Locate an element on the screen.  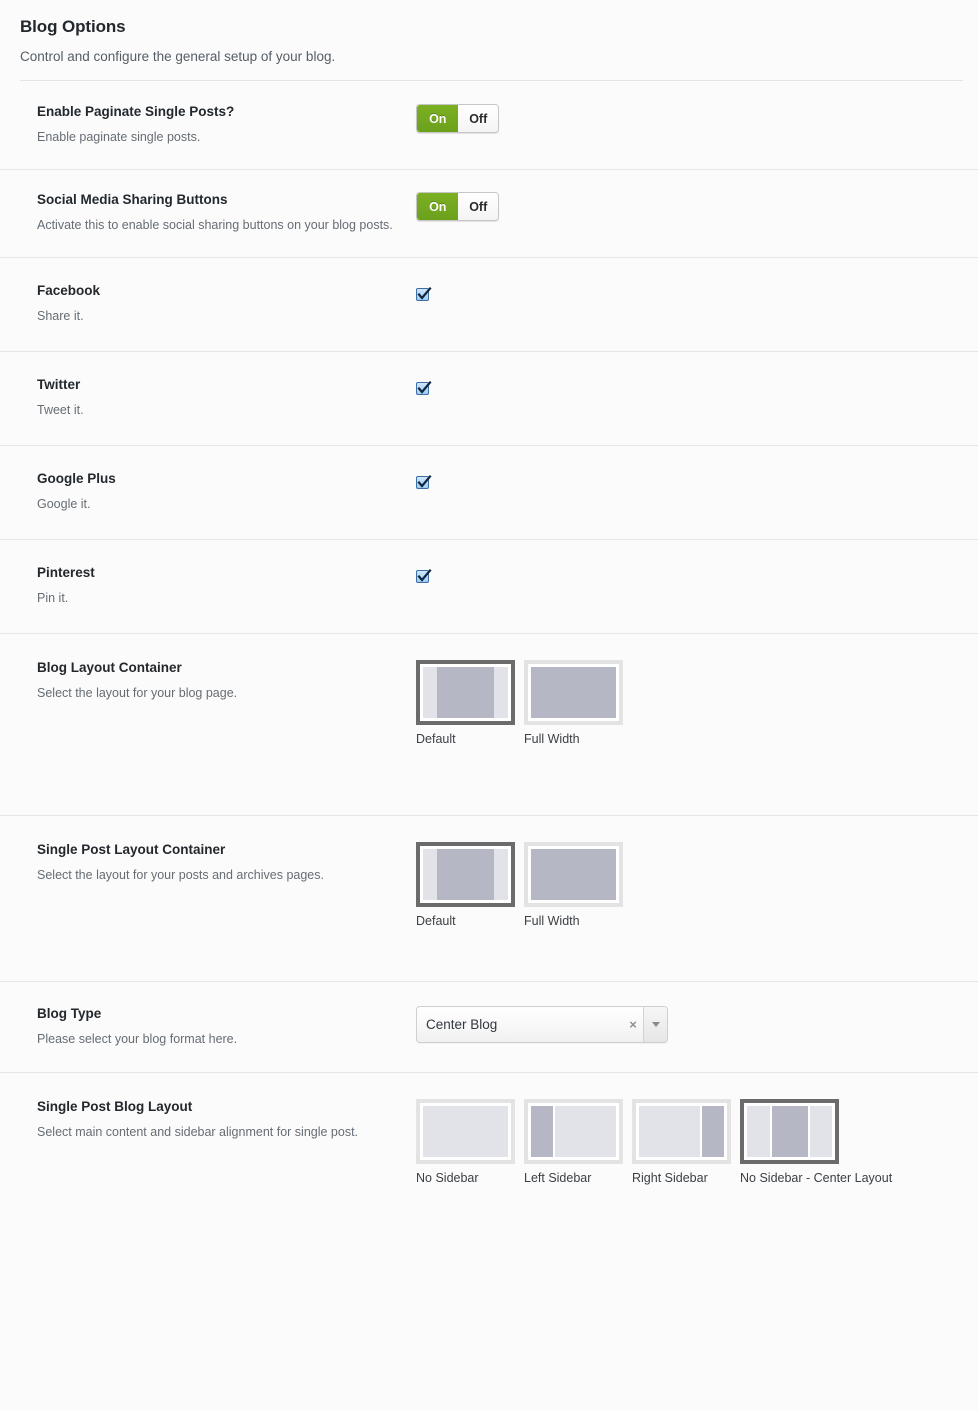
image-select-option-left-sidebar: Left Sidebar is located at coordinates (573, 1142).